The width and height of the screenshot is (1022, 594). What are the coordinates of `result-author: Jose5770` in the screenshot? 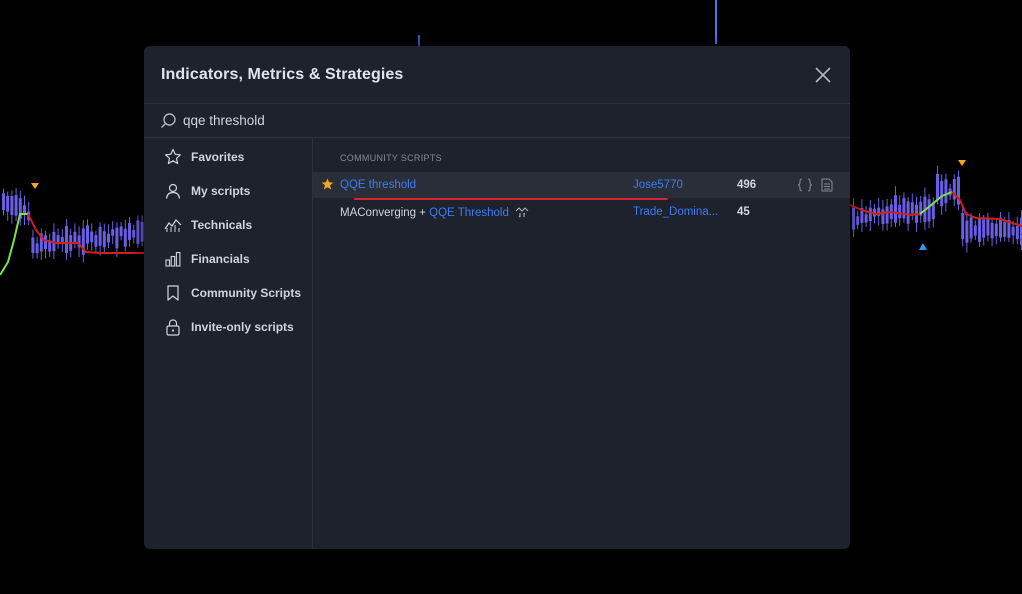 It's located at (677, 185).